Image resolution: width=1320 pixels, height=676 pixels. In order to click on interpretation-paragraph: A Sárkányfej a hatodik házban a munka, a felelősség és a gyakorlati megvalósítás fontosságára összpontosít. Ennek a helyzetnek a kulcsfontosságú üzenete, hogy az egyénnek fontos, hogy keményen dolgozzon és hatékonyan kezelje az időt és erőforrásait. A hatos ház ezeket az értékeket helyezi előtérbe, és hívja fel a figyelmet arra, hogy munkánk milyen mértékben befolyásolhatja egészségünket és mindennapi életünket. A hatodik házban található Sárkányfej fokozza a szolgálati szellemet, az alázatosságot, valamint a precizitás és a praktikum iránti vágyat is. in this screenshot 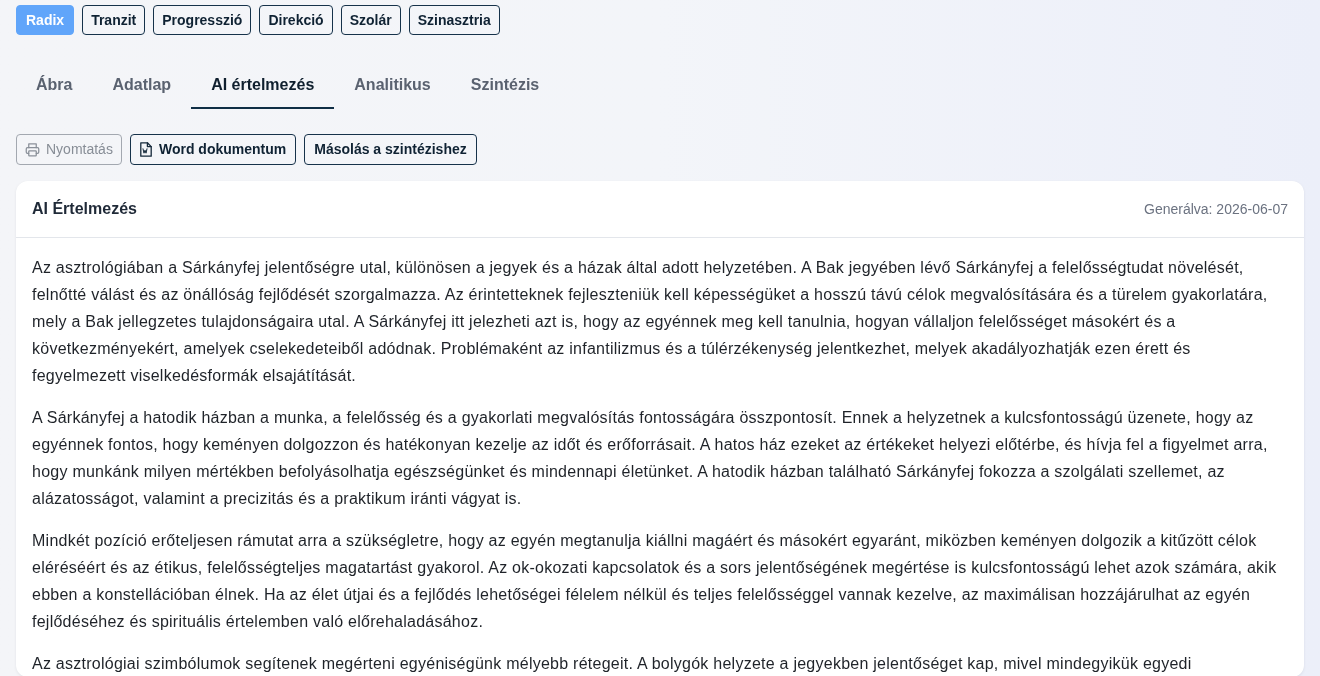, I will do `click(650, 458)`.